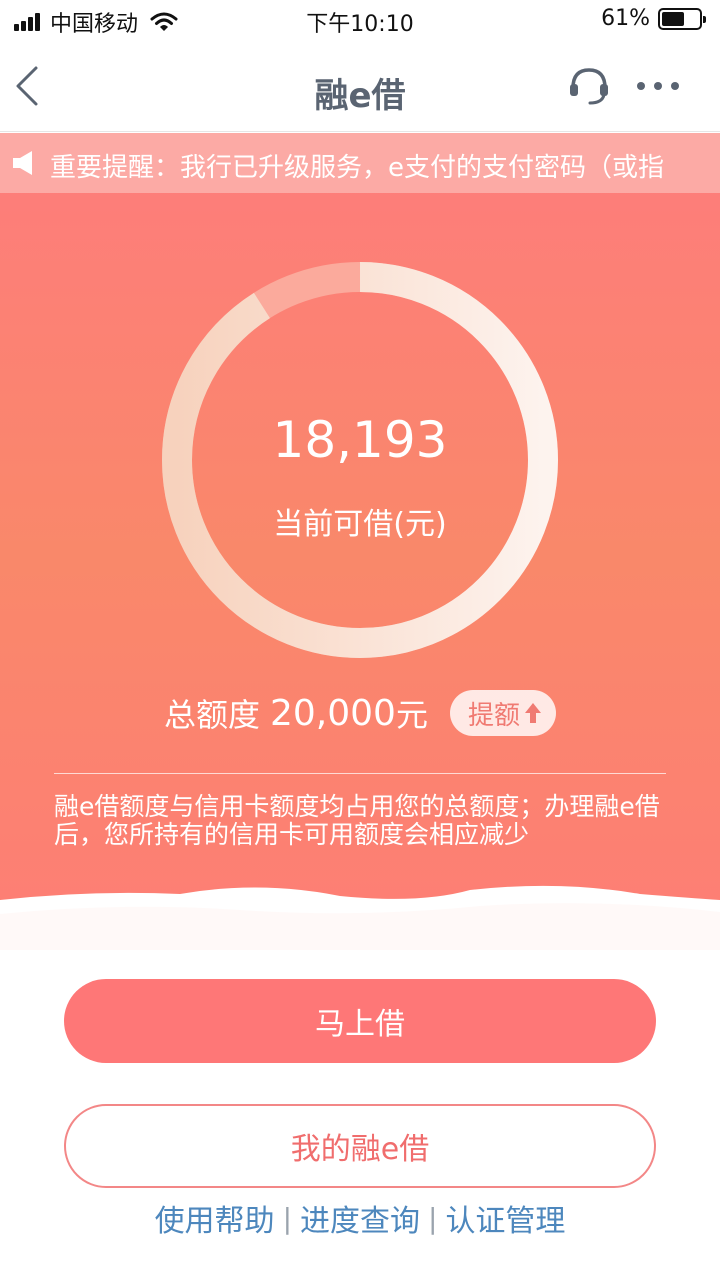 This screenshot has width=720, height=1280. Describe the element at coordinates (360, 96) in the screenshot. I see `page-title: 融e借` at that location.